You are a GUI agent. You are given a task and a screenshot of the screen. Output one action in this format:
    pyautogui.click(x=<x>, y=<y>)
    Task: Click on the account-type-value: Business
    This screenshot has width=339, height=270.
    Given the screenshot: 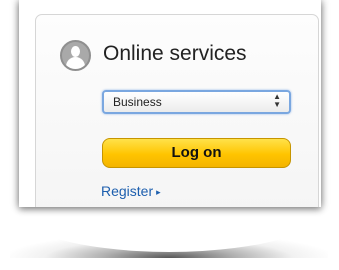 What is the action you would take?
    pyautogui.click(x=137, y=102)
    